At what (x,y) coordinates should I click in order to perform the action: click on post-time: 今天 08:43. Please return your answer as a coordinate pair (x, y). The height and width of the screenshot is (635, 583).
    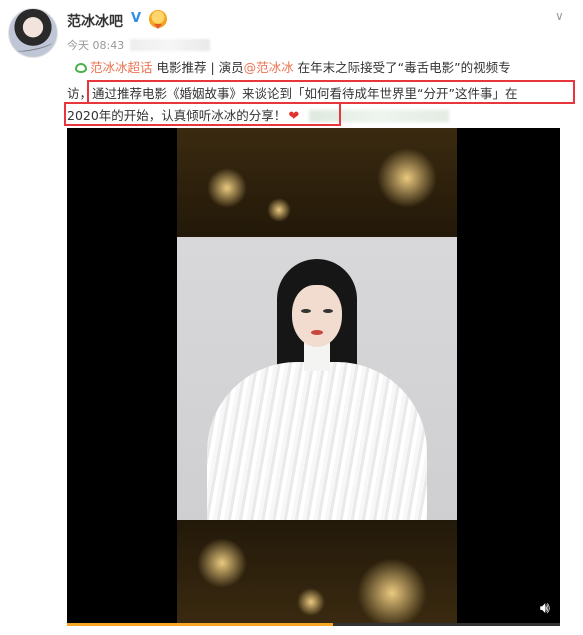
    Looking at the image, I should click on (95, 45).